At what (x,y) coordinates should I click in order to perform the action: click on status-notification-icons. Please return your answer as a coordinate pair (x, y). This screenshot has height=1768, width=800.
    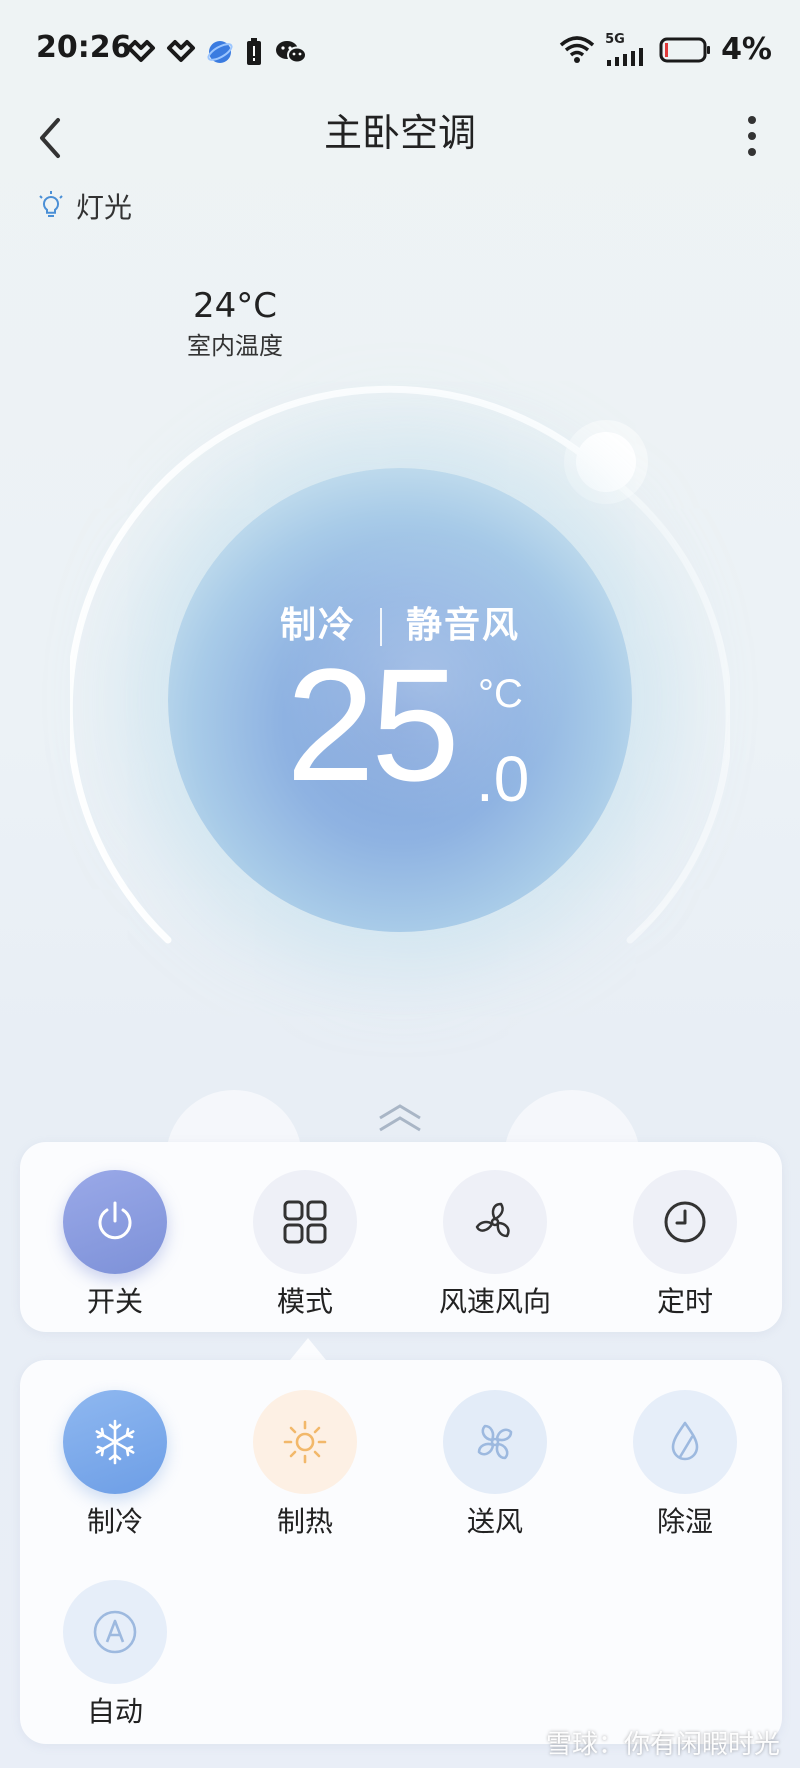
    Looking at the image, I should click on (217, 52).